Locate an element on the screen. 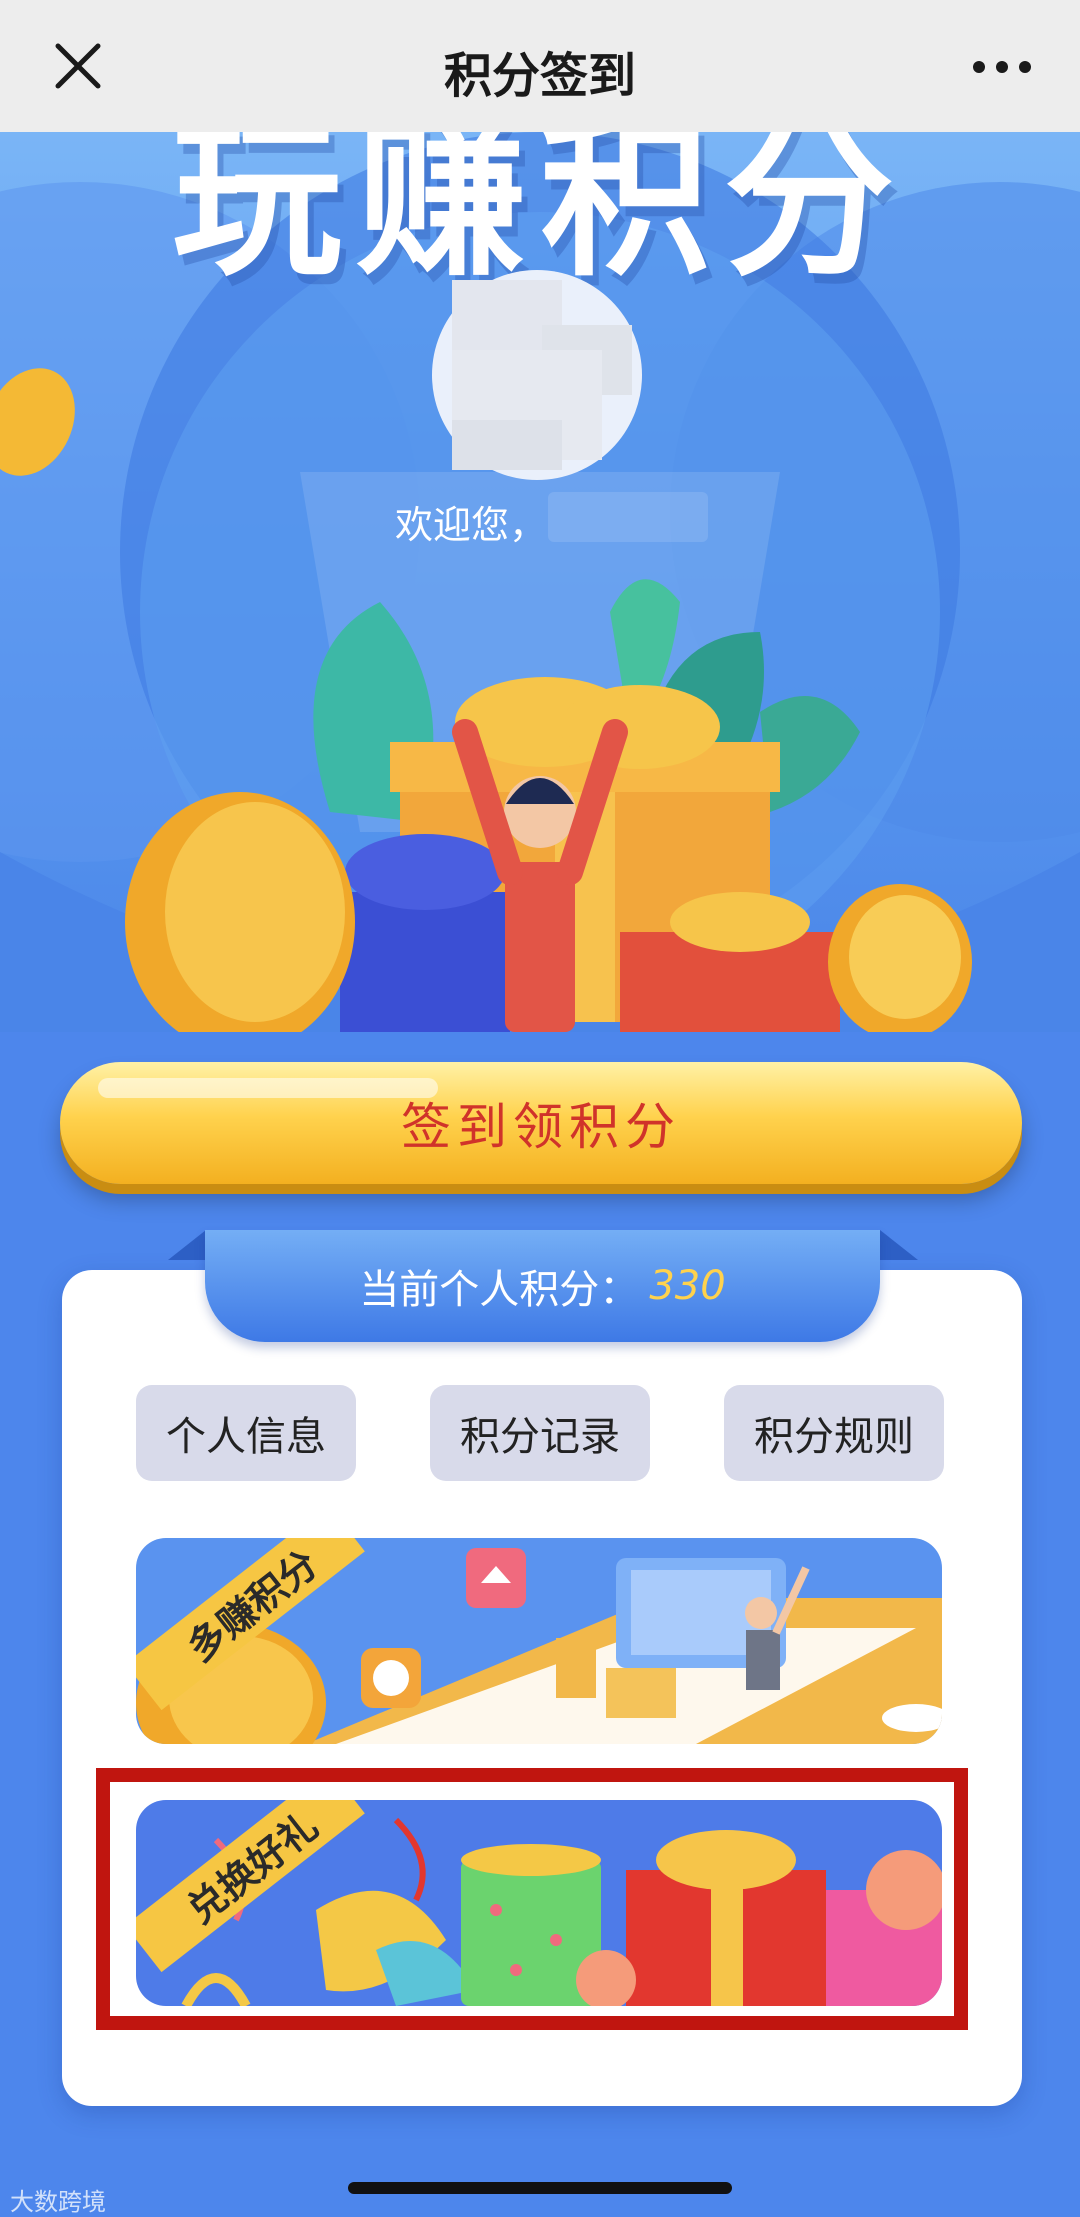 The width and height of the screenshot is (1080, 2217). close-icon is located at coordinates (78, 66).